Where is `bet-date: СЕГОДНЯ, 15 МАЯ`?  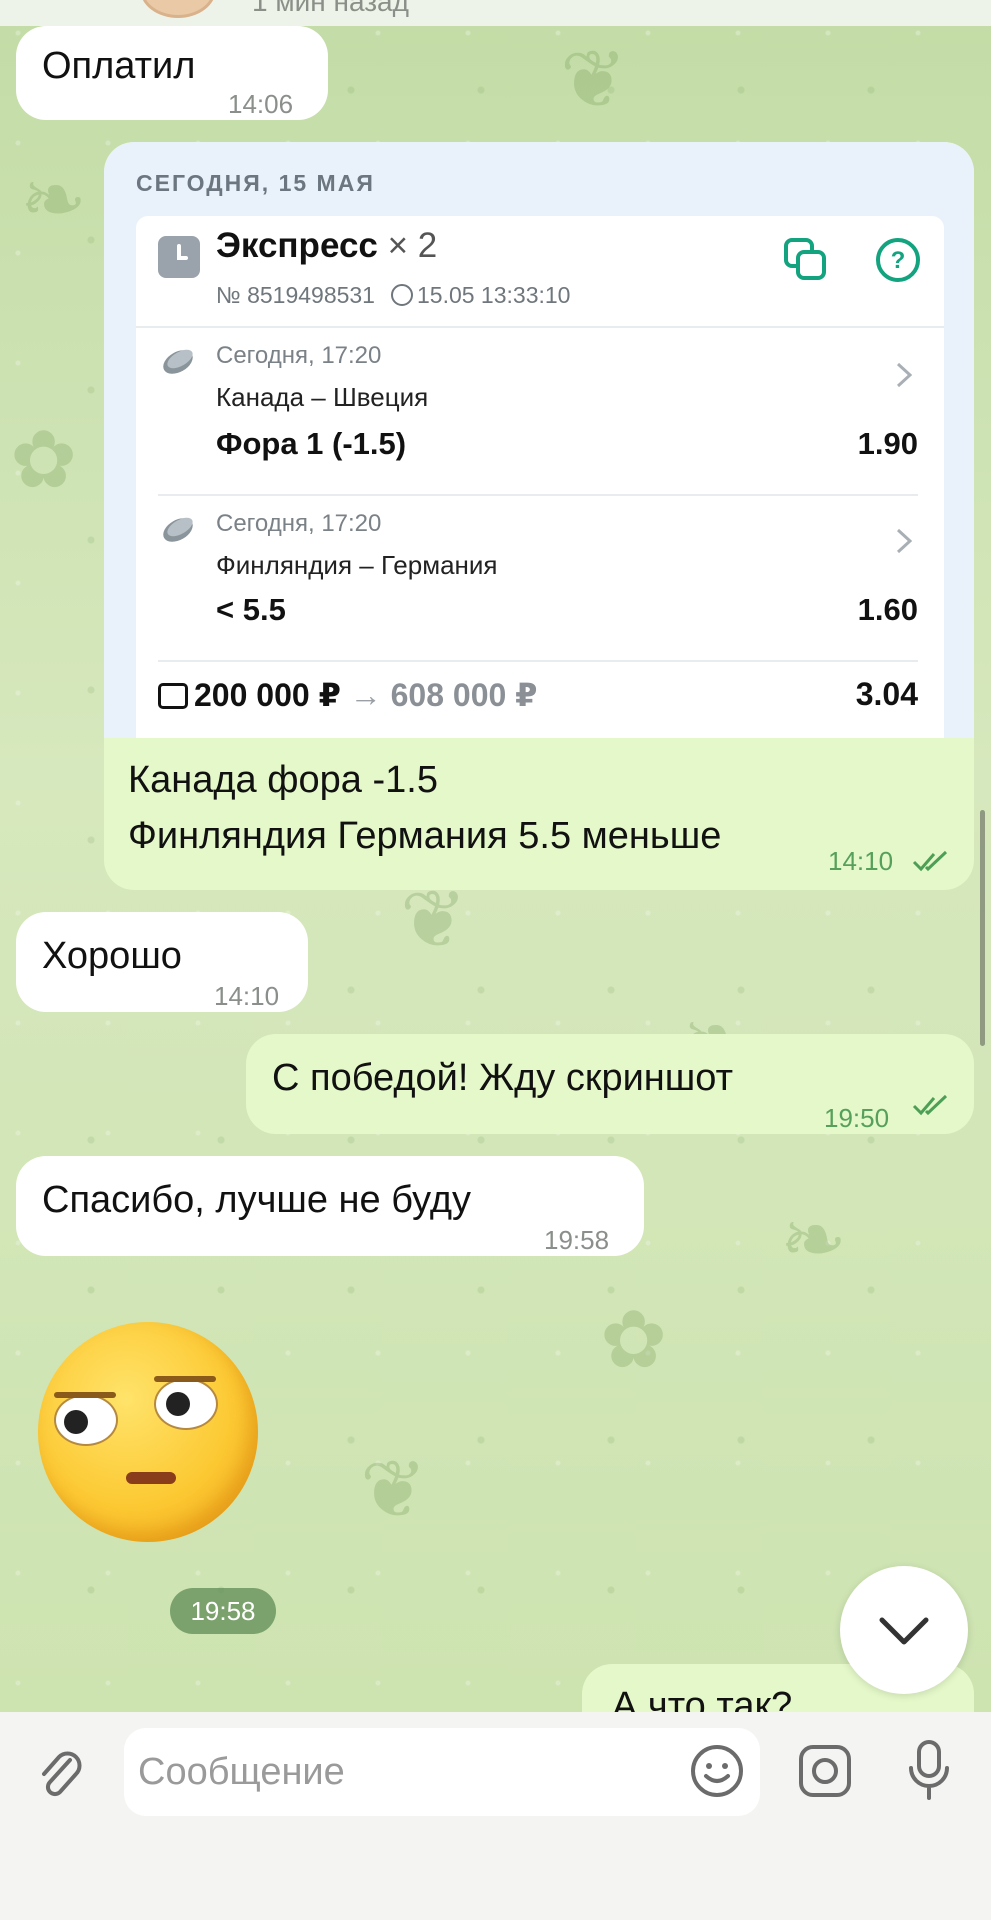 bet-date: СЕГОДНЯ, 15 МАЯ is located at coordinates (255, 183).